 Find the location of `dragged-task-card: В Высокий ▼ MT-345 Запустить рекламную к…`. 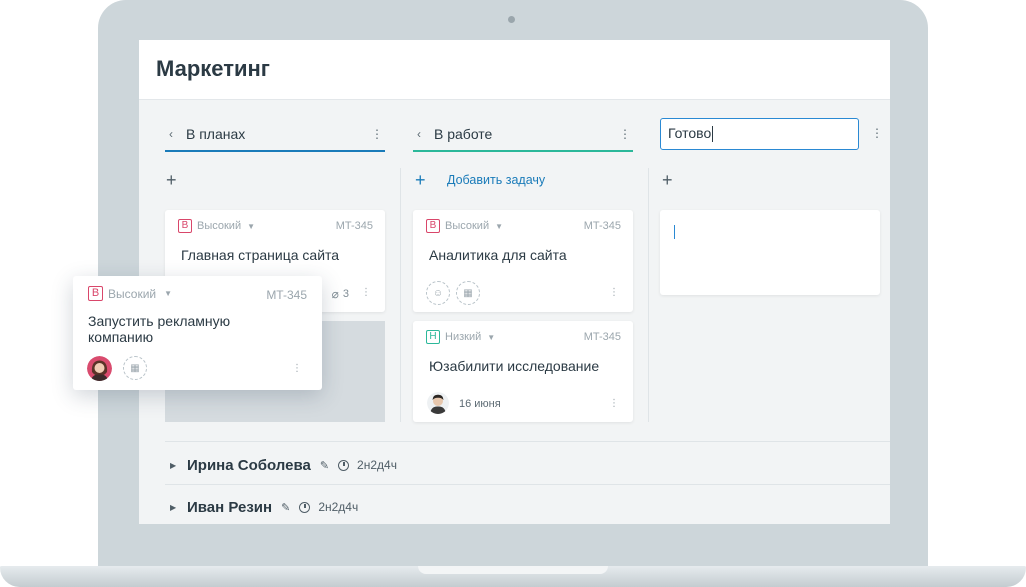

dragged-task-card: В Высокий ▼ MT-345 Запустить рекламную к… is located at coordinates (197, 333).